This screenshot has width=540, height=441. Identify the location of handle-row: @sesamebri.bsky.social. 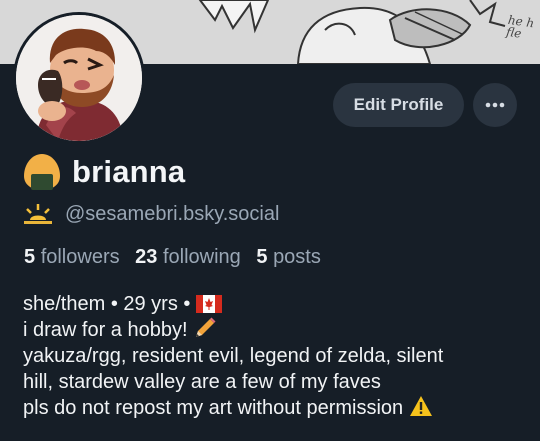
(150, 214).